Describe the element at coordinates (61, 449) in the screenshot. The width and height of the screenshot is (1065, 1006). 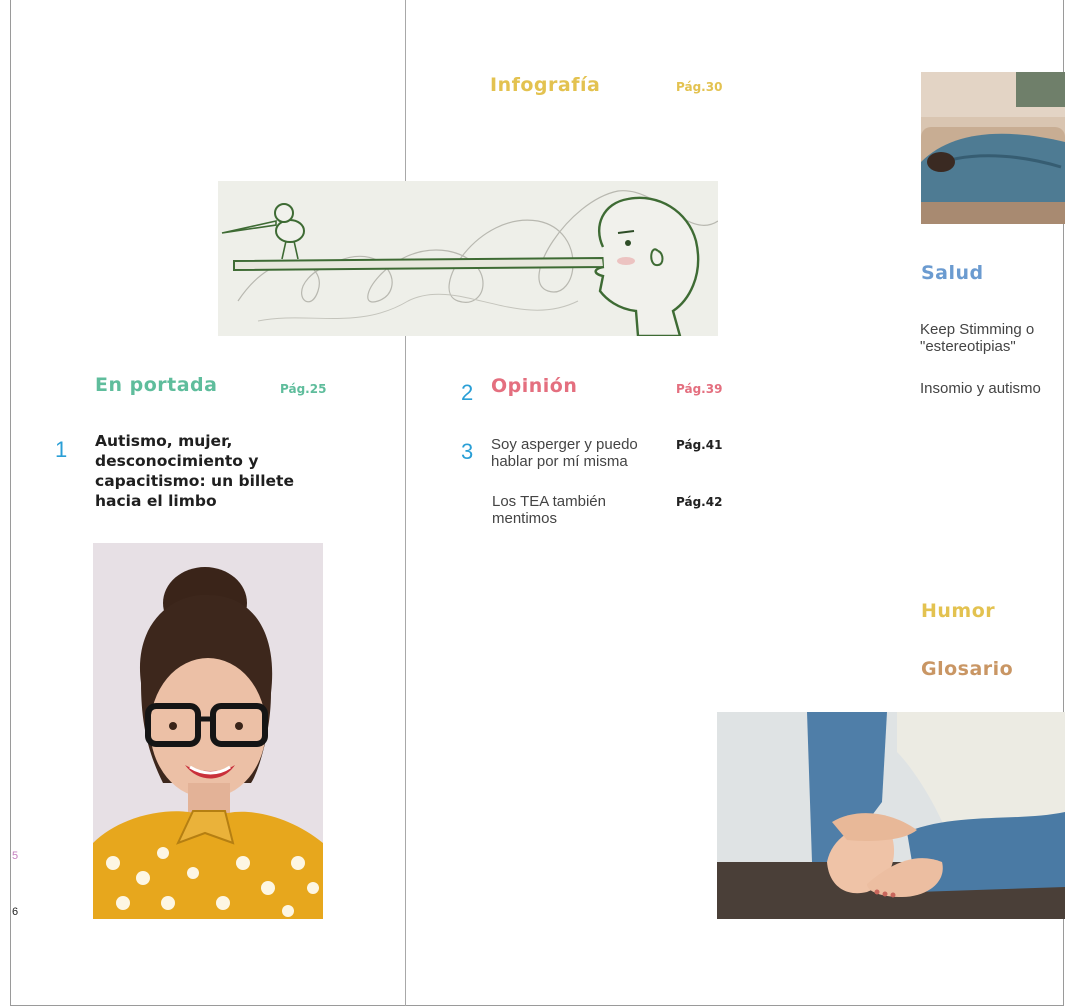
I see `en-portada-number: 1` at that location.